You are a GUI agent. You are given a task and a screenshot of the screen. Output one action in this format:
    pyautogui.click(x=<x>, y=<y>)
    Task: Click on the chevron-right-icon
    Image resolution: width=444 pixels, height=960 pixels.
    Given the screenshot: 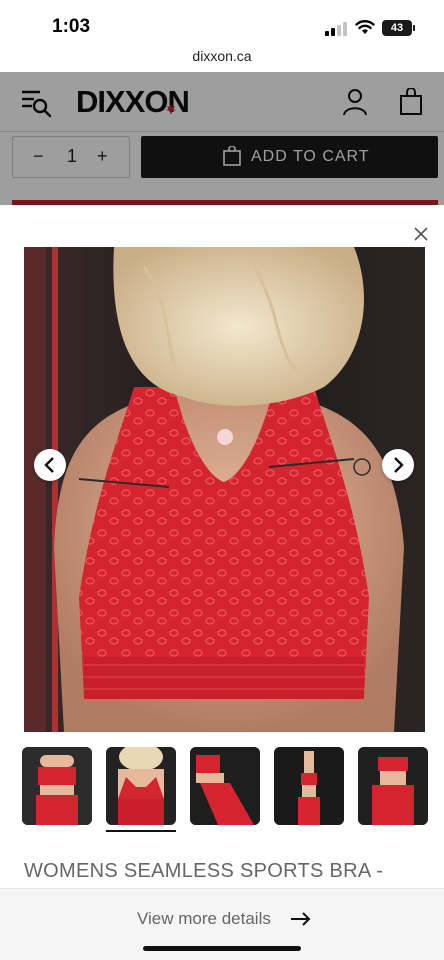 What is the action you would take?
    pyautogui.click(x=399, y=465)
    